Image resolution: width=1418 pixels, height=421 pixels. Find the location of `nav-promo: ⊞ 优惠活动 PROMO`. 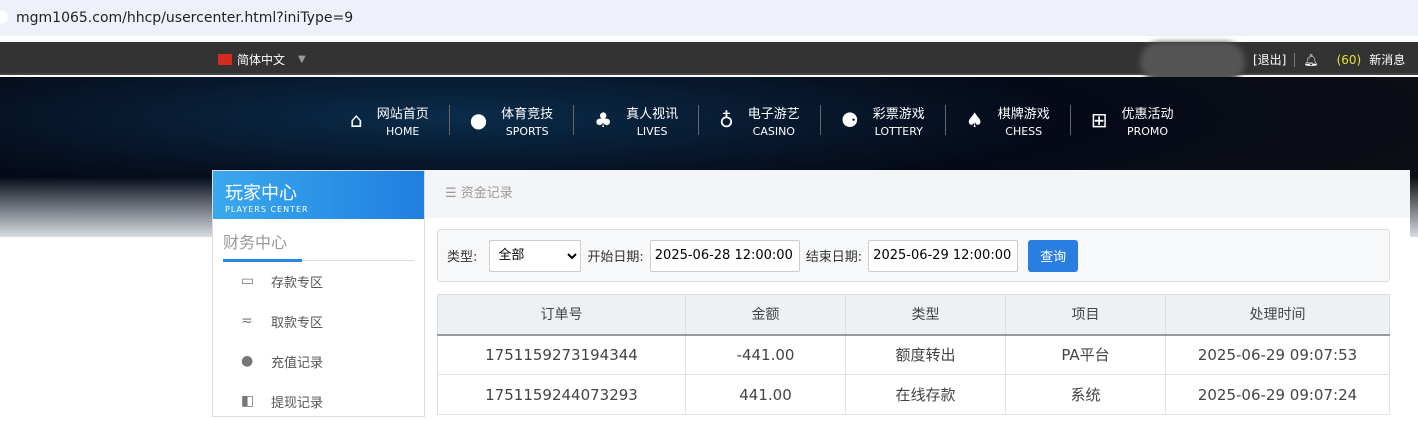

nav-promo: ⊞ 优惠活动 PROMO is located at coordinates (1132, 121).